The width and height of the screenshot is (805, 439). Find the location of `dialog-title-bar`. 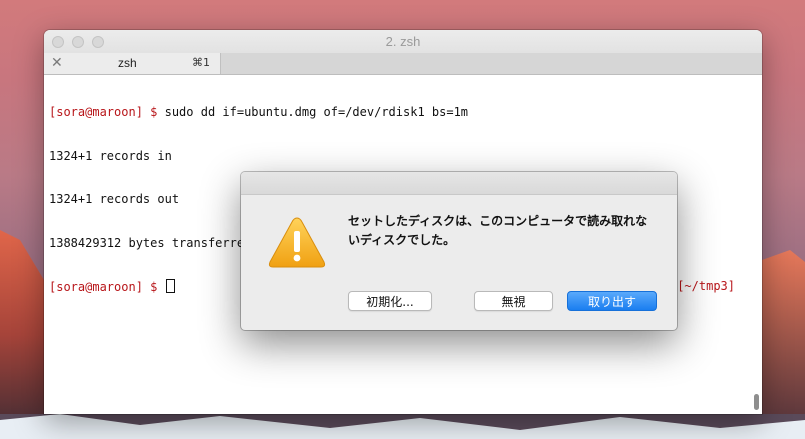

dialog-title-bar is located at coordinates (459, 183).